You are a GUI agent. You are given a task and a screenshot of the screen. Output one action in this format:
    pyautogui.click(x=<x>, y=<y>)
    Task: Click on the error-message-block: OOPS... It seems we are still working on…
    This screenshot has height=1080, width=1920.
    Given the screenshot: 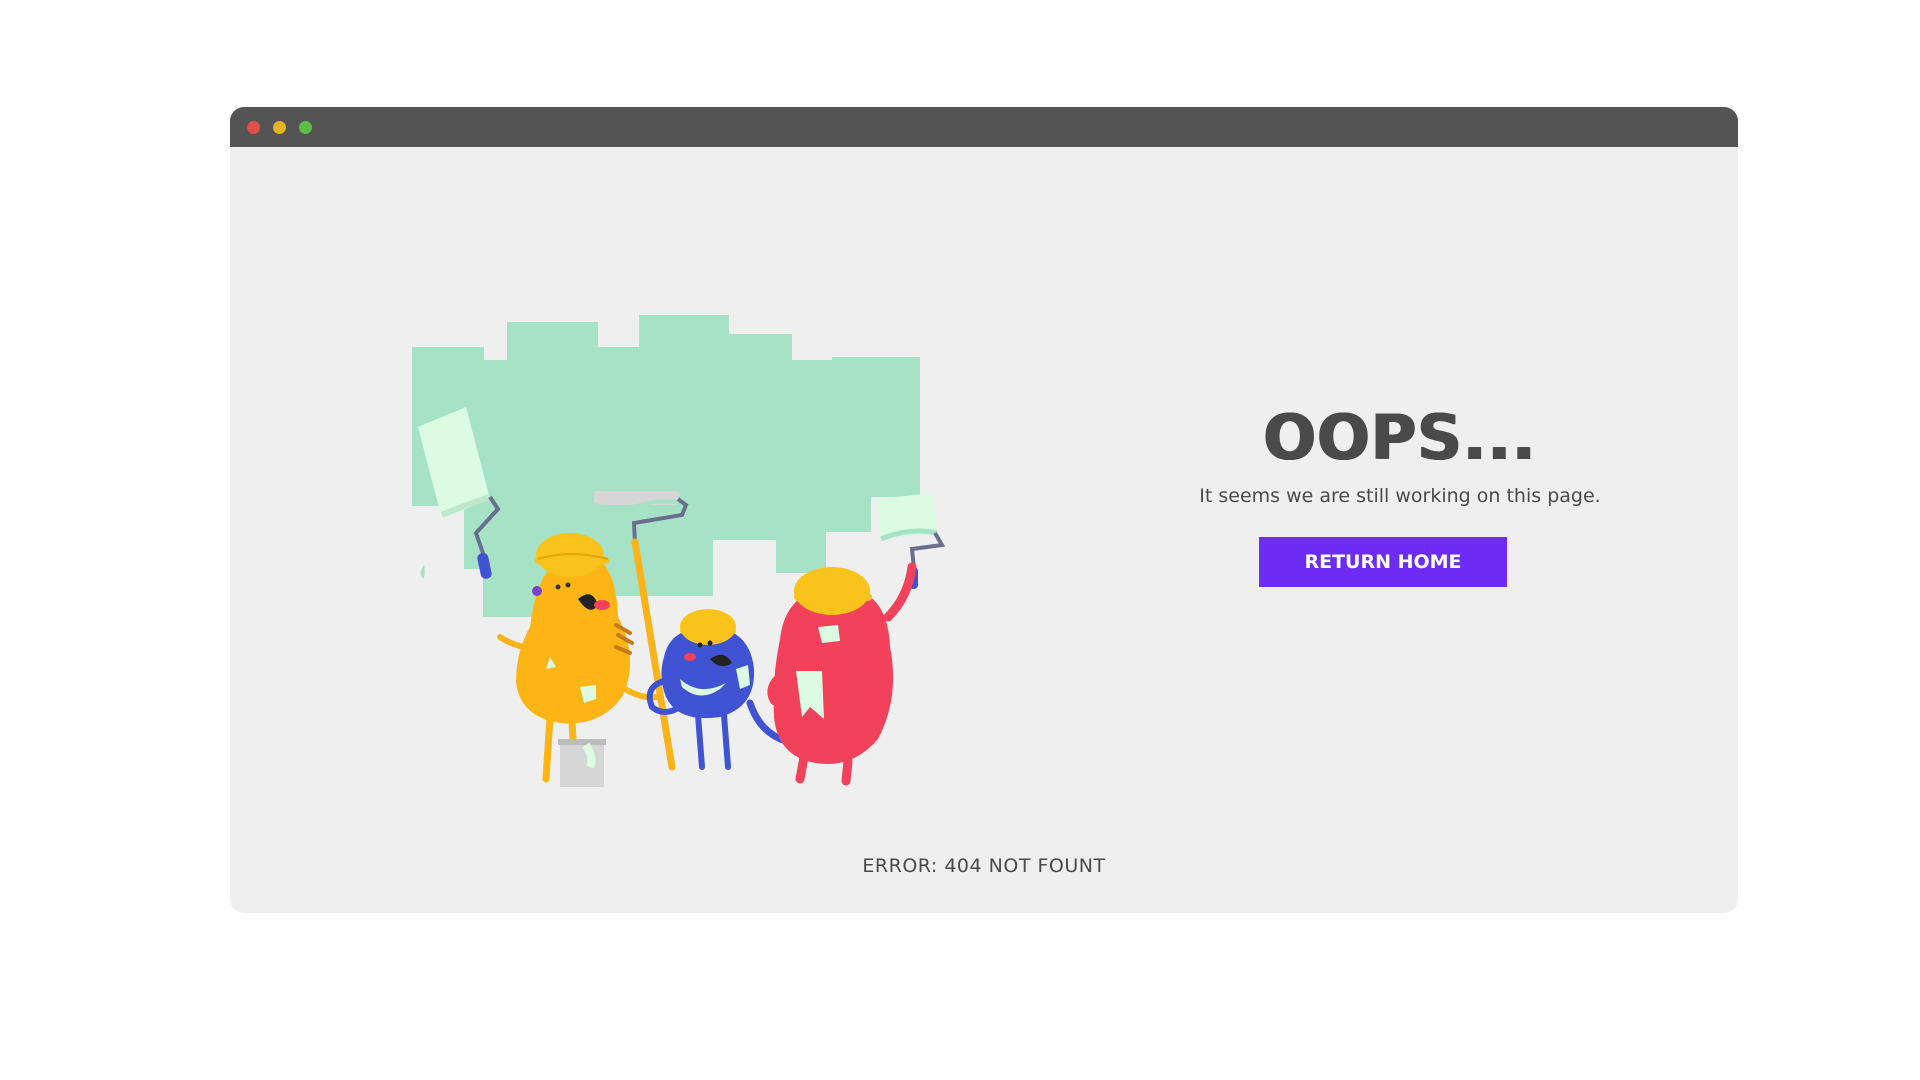 What is the action you would take?
    pyautogui.click(x=1400, y=497)
    